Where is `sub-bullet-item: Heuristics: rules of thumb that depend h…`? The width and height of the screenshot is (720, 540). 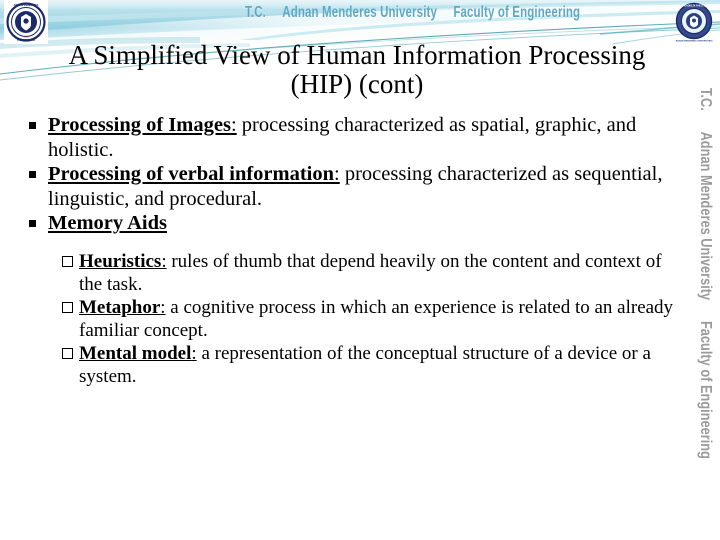 sub-bullet-item: Heuristics: rules of thumb that depend h… is located at coordinates (368, 273).